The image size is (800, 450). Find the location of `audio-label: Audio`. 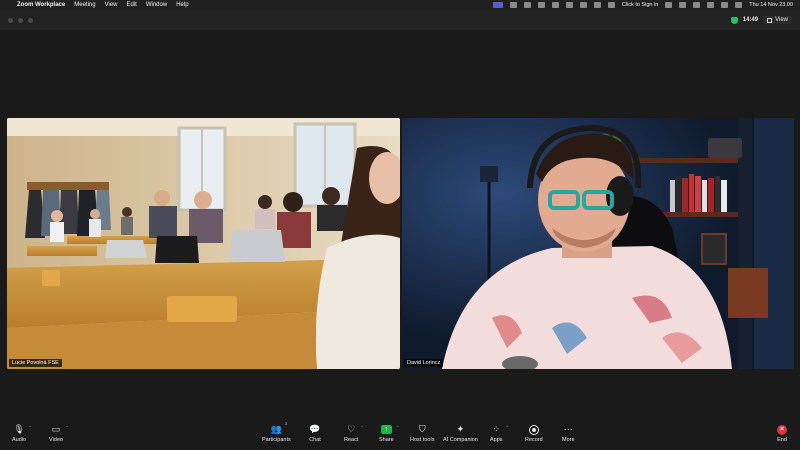

audio-label: Audio is located at coordinates (19, 440).